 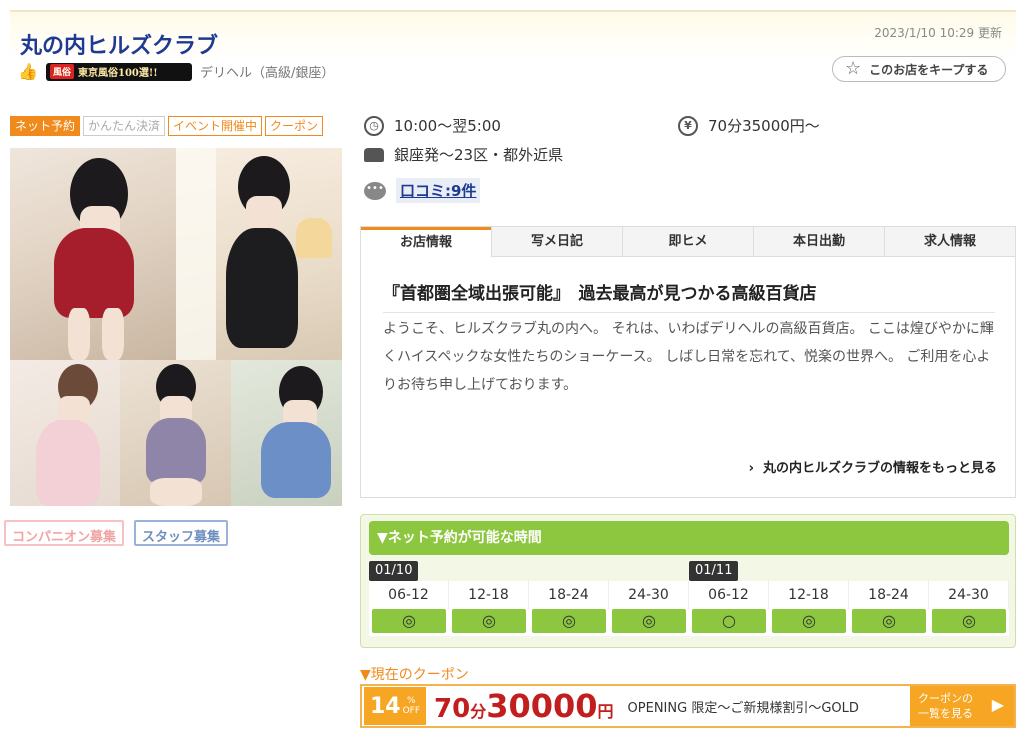 I want to click on recruit-links: コンパニオン募集 スタッフ募集, so click(x=116, y=533).